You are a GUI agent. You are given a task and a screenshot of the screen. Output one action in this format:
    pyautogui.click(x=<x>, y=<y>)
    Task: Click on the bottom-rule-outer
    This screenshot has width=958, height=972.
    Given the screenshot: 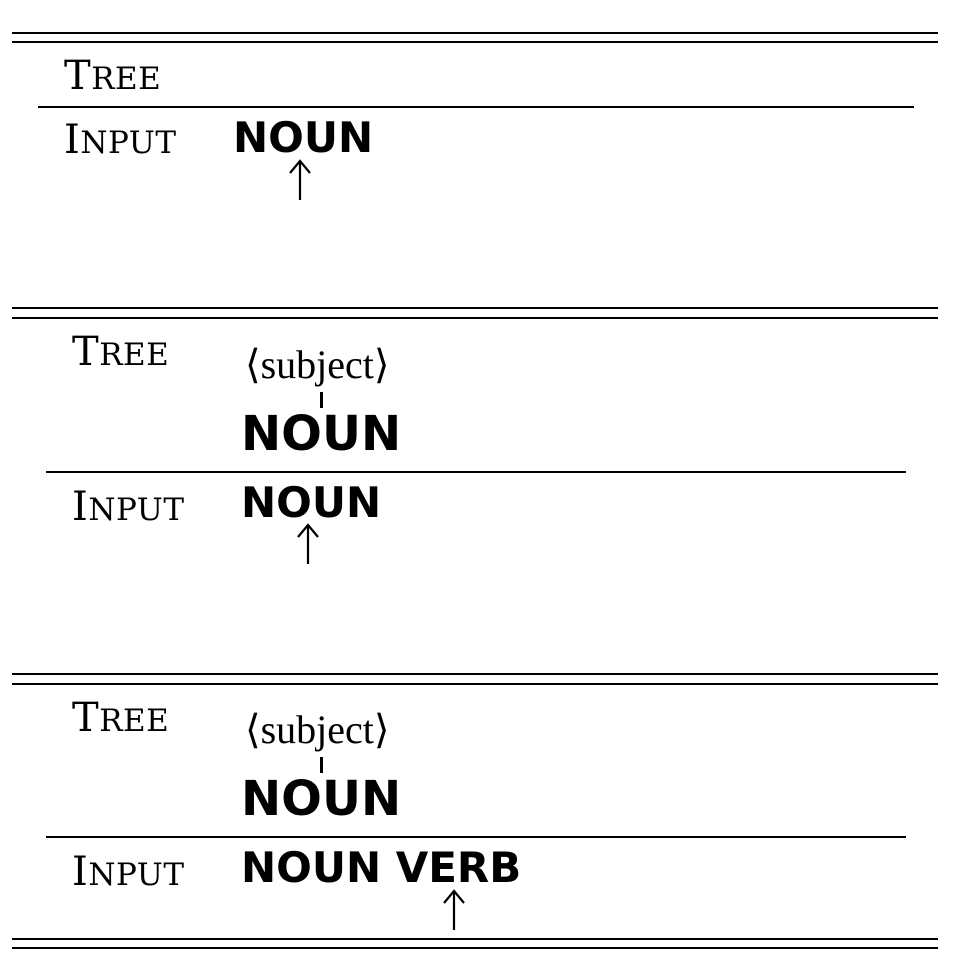 What is the action you would take?
    pyautogui.click(x=475, y=948)
    